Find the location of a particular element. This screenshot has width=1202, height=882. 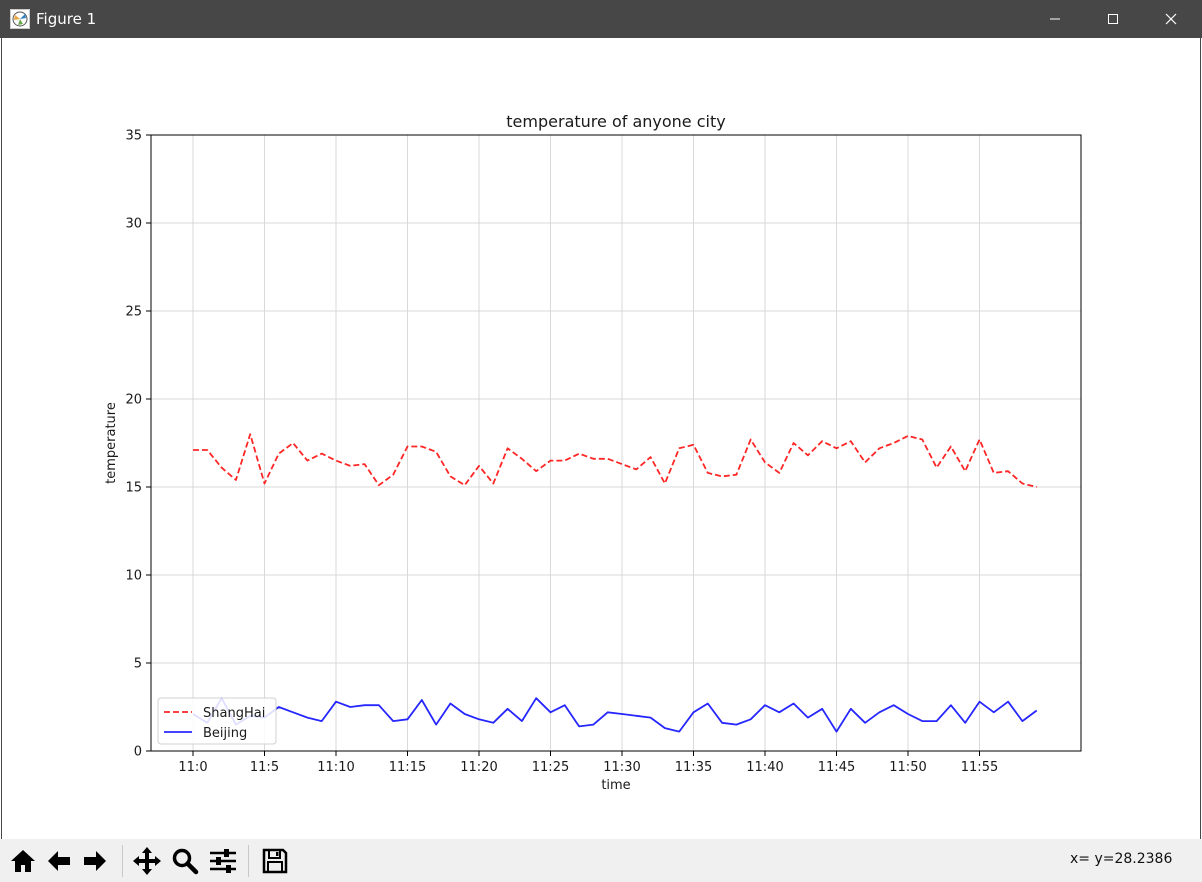

home-icon is located at coordinates (23, 861).